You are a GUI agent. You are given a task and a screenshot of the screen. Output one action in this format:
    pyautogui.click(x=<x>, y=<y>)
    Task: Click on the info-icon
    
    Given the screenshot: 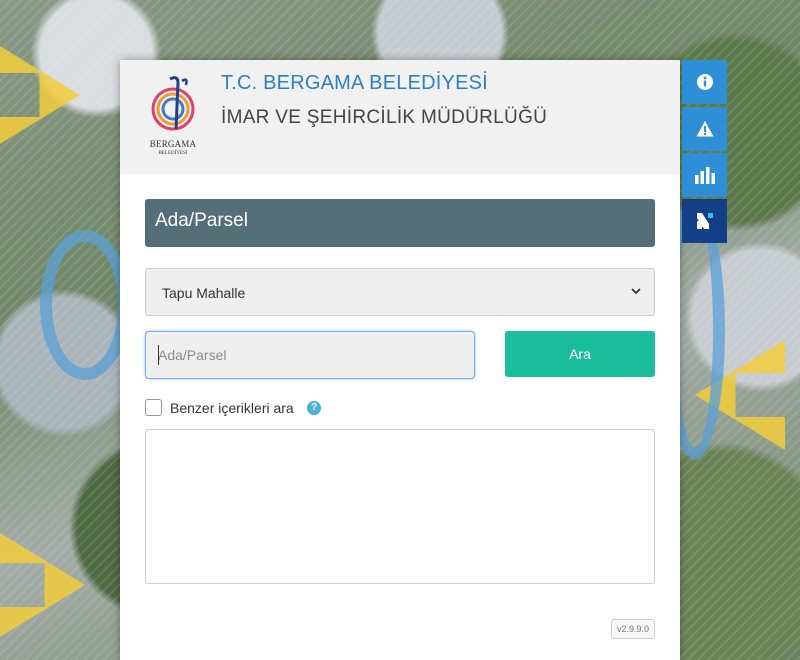 What is the action you would take?
    pyautogui.click(x=704, y=82)
    